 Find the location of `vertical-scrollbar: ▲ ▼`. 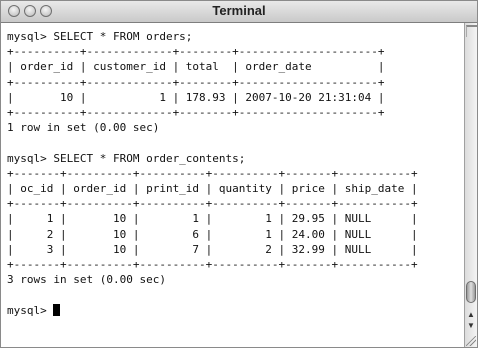

vertical-scrollbar: ▲ ▼ is located at coordinates (470, 185).